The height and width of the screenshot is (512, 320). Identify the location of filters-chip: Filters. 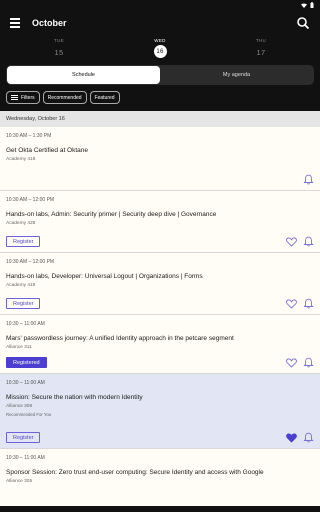
(23, 97).